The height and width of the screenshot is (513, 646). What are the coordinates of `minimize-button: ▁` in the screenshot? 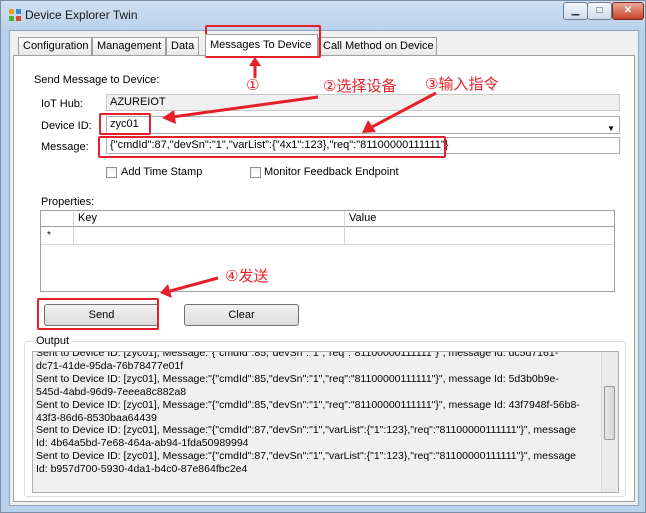 It's located at (575, 11).